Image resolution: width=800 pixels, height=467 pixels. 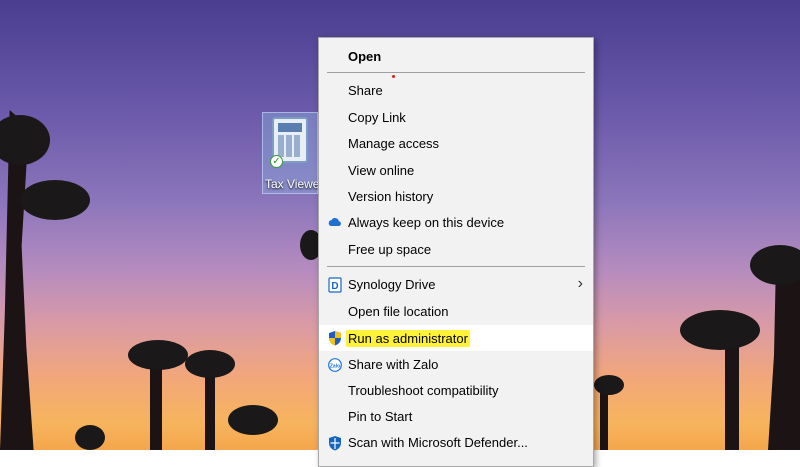 What do you see at coordinates (784, 355) in the screenshot?
I see `tree-silhouette` at bounding box center [784, 355].